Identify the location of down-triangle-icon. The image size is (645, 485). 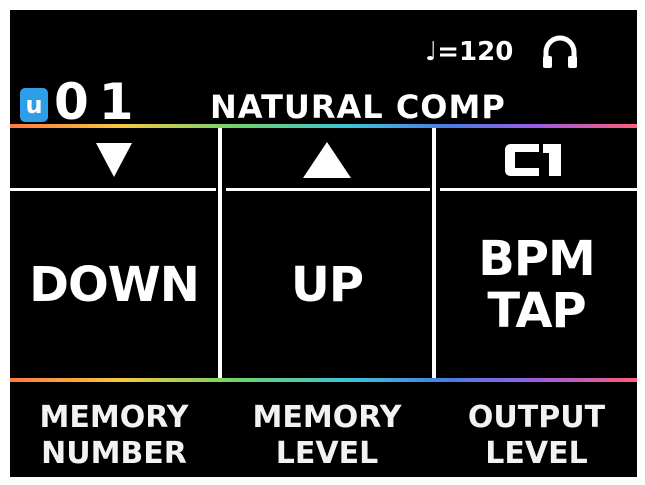
(114, 160).